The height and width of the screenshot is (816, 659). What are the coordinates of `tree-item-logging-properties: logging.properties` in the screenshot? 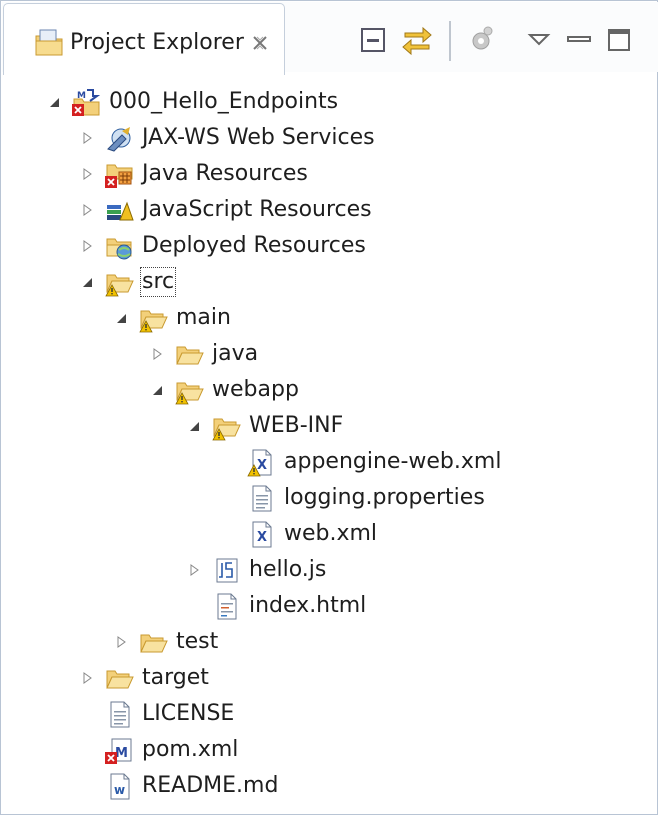 It's located at (352, 498).